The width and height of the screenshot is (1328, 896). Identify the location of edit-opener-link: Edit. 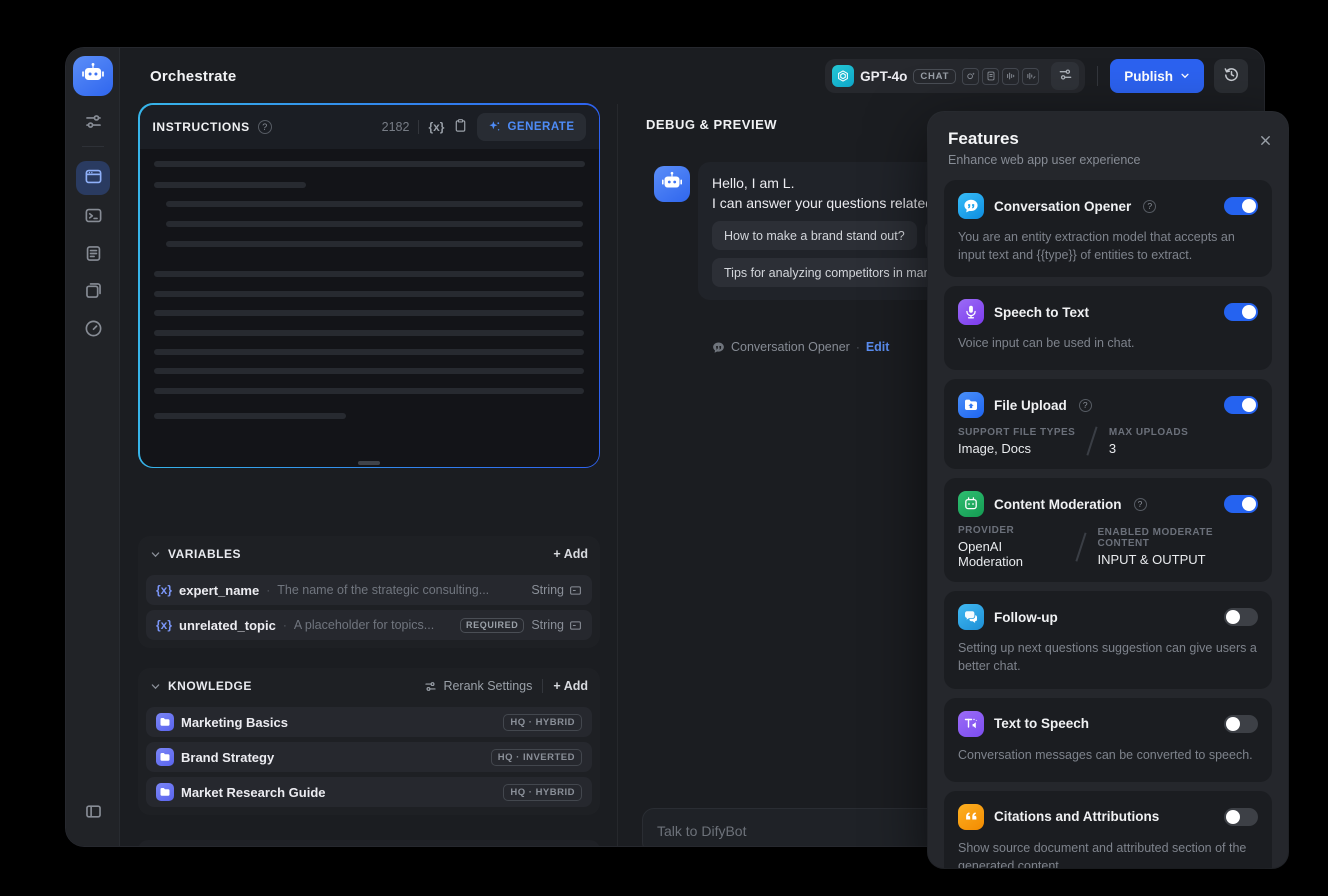
(878, 347).